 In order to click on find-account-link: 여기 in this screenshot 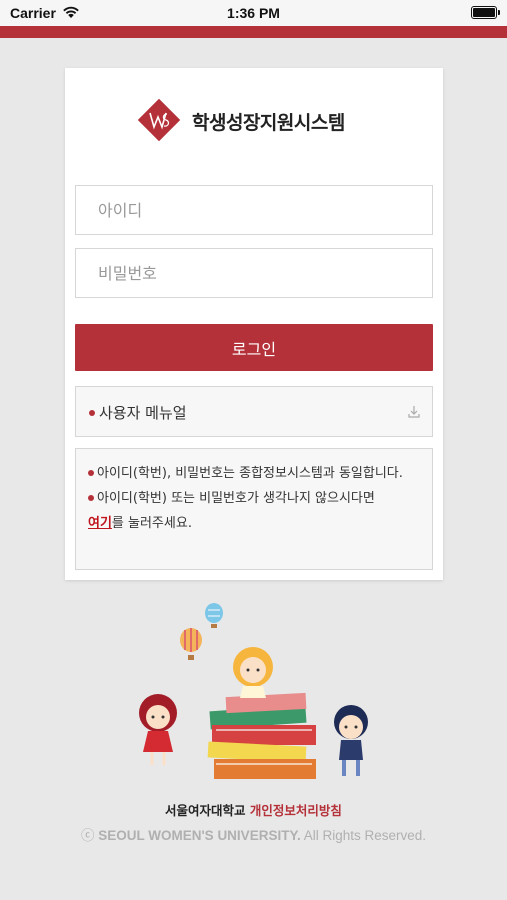, I will do `click(100, 523)`.